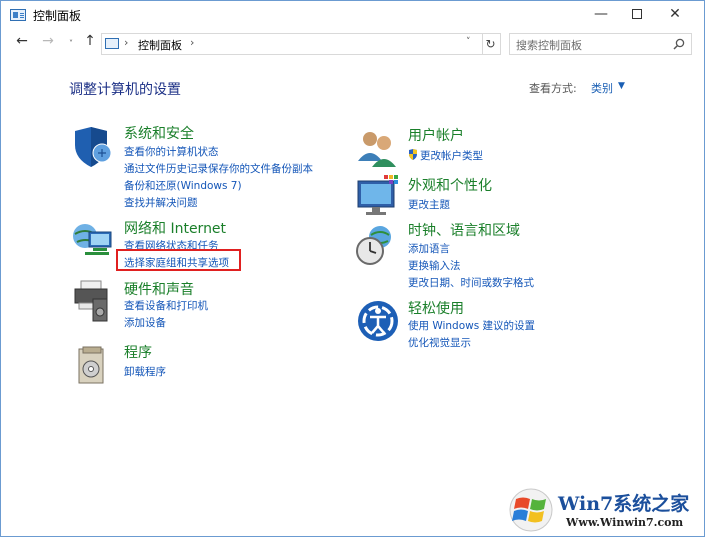 This screenshot has height=537, width=705. What do you see at coordinates (436, 135) in the screenshot?
I see `category-user-accounts: 用户帐户` at bounding box center [436, 135].